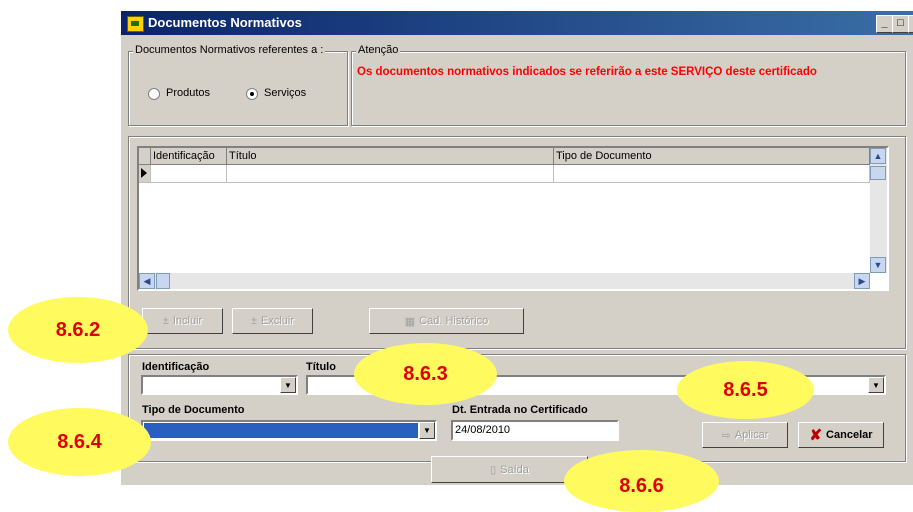 The image size is (913, 512). Describe the element at coordinates (163, 281) in the screenshot. I see `h-scroll-thumb` at that location.